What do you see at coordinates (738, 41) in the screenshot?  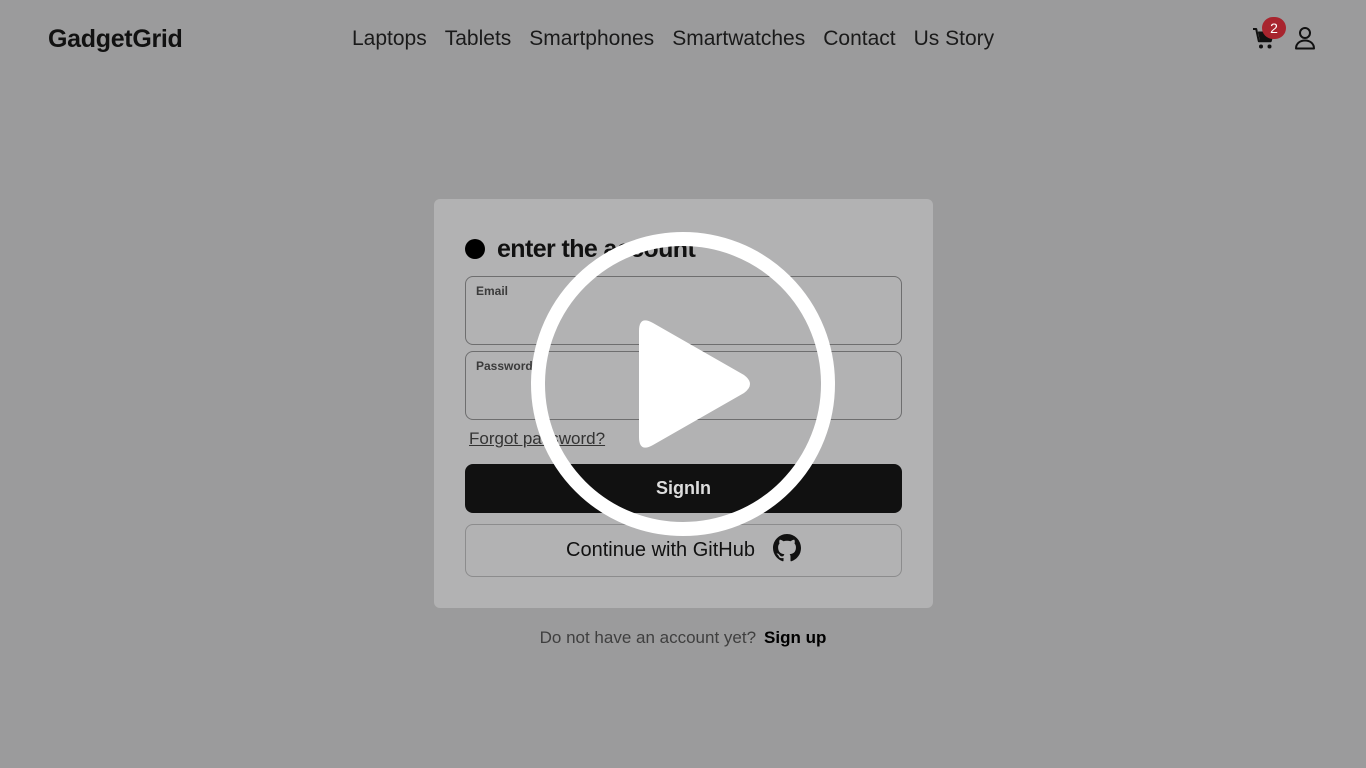 I see `nav-smartwatches: Smartwatches` at bounding box center [738, 41].